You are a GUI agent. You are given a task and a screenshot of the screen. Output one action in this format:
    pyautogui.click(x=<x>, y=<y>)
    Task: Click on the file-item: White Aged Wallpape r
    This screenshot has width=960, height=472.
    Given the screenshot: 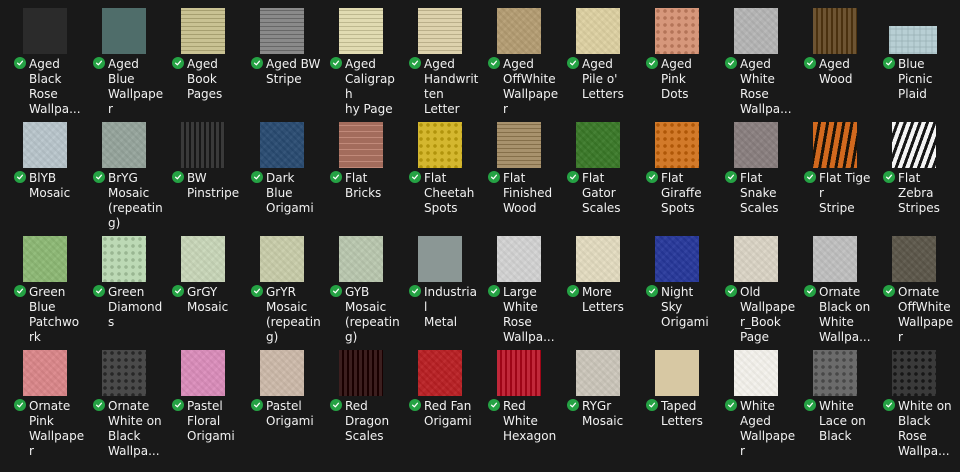 What is the action you would take?
    pyautogui.click(x=755, y=403)
    